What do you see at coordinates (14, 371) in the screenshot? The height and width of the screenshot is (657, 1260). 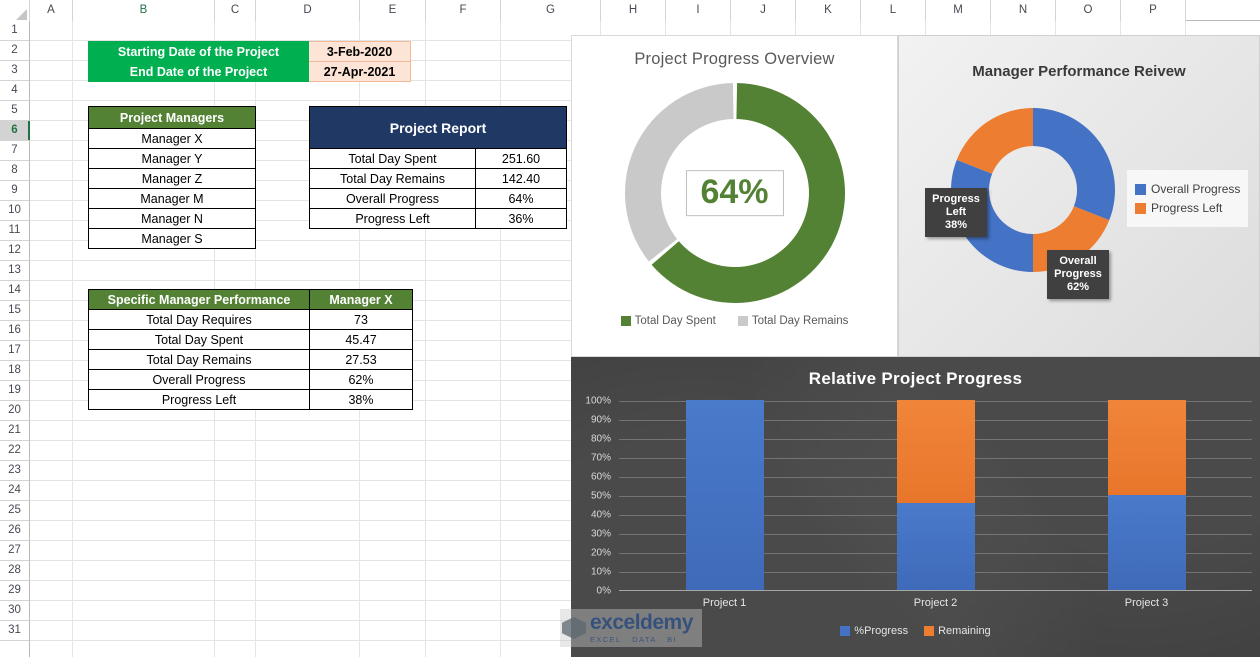 I see `row-header-18: 18` at bounding box center [14, 371].